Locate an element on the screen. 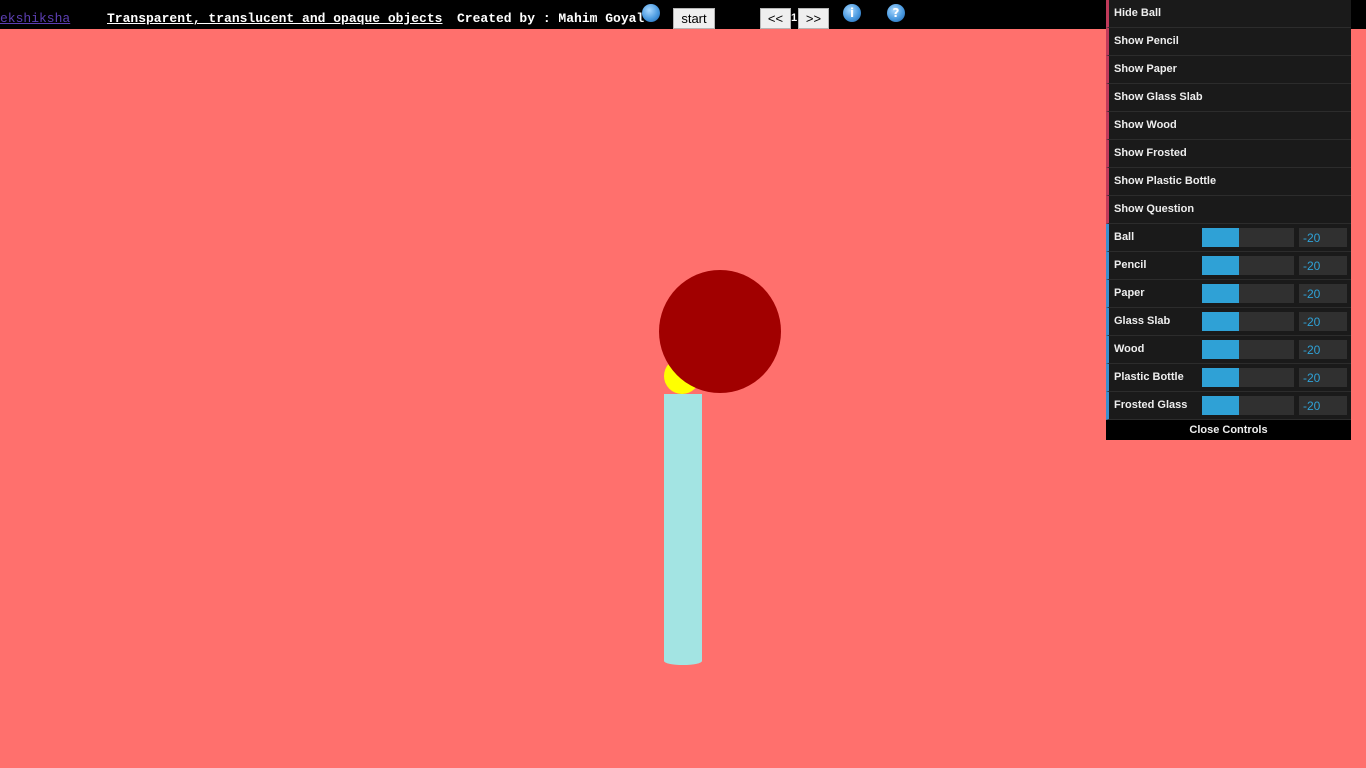 The height and width of the screenshot is (768, 1366). brand-link: ekshiksha is located at coordinates (35, 18).